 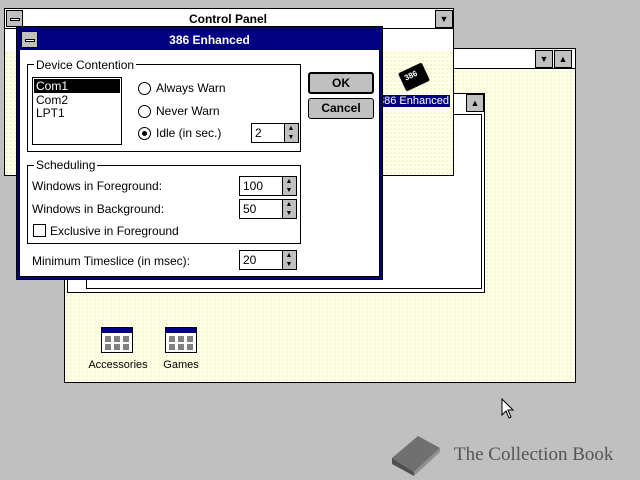 I want to click on dialog-titlebar: 386 Enhanced, so click(x=199, y=40).